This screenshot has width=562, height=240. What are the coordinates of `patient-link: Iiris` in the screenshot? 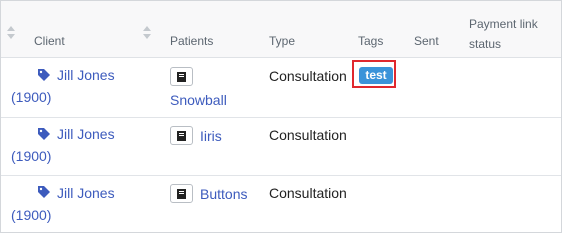 It's located at (211, 136).